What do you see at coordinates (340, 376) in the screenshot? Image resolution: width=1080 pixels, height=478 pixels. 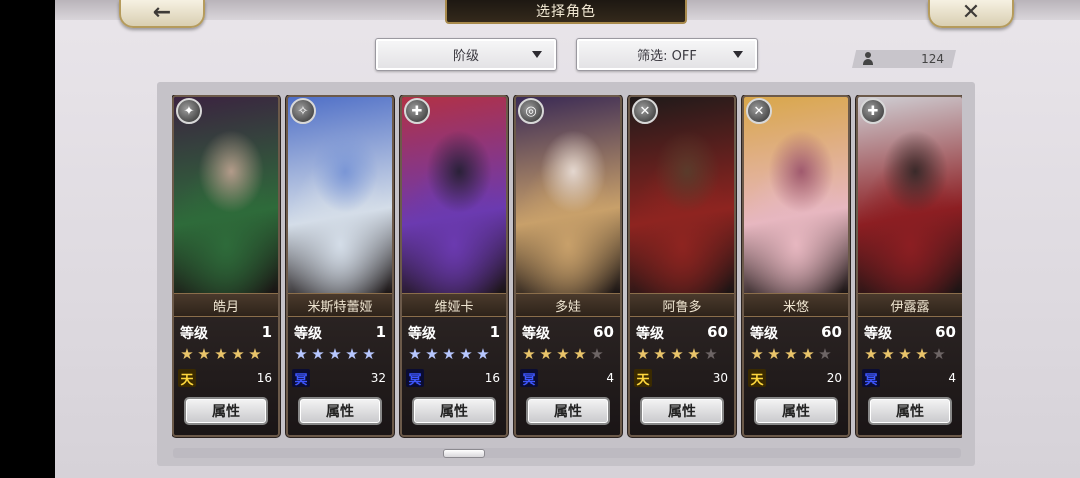 I see `stats-panel: 等级 1 ★ ★ ★ ★ ★ 冥 32 属性` at bounding box center [340, 376].